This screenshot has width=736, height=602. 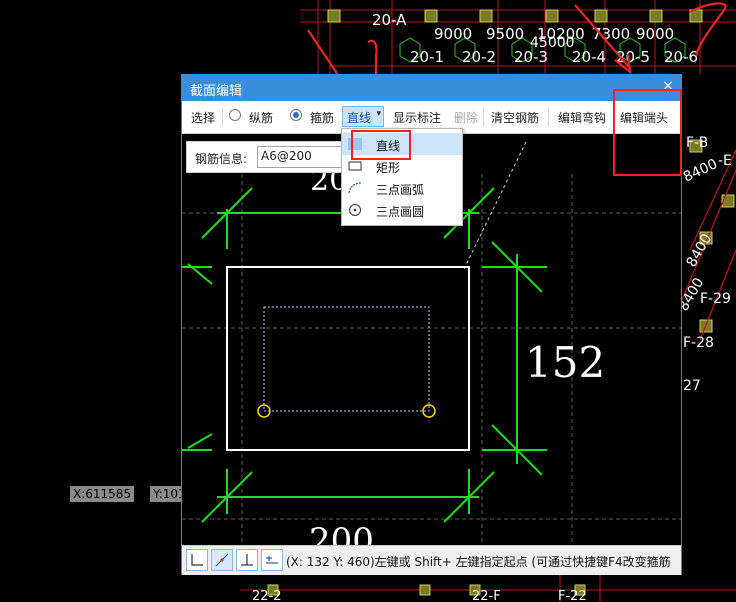 What do you see at coordinates (261, 117) in the screenshot?
I see `longitudinal-label: 纵筋` at bounding box center [261, 117].